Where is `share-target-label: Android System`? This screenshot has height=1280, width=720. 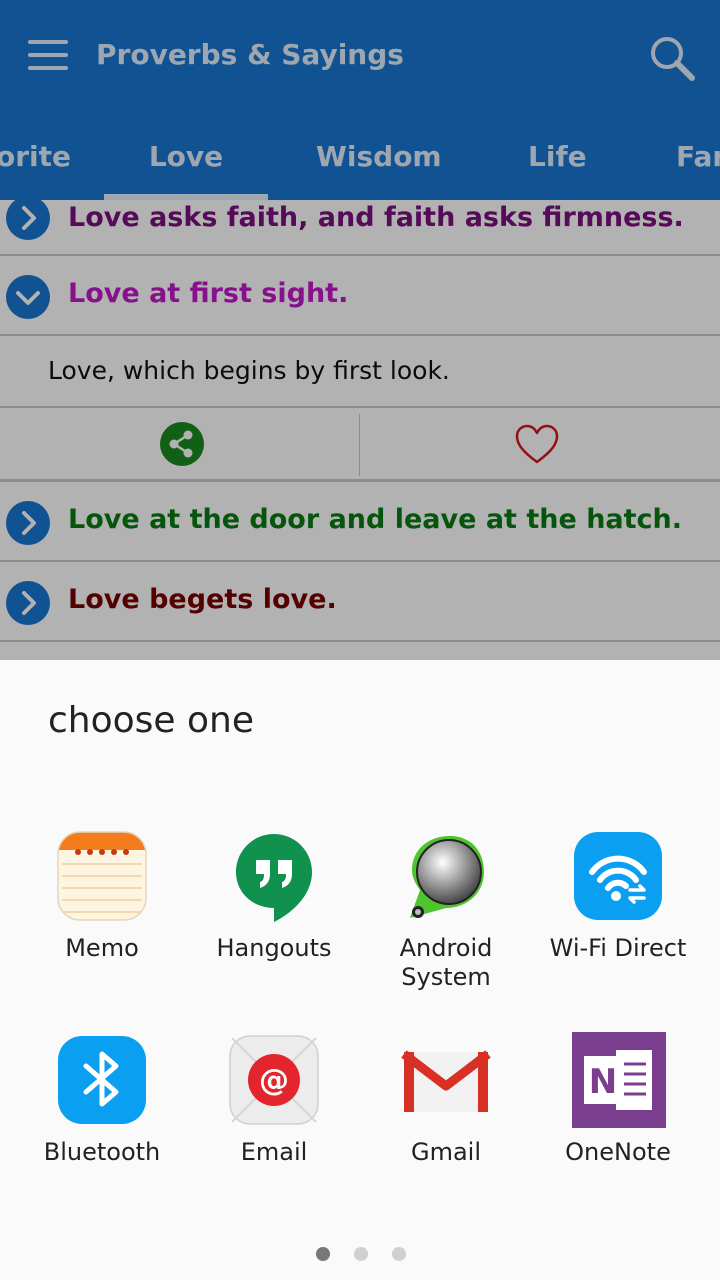 share-target-label: Android System is located at coordinates (446, 963).